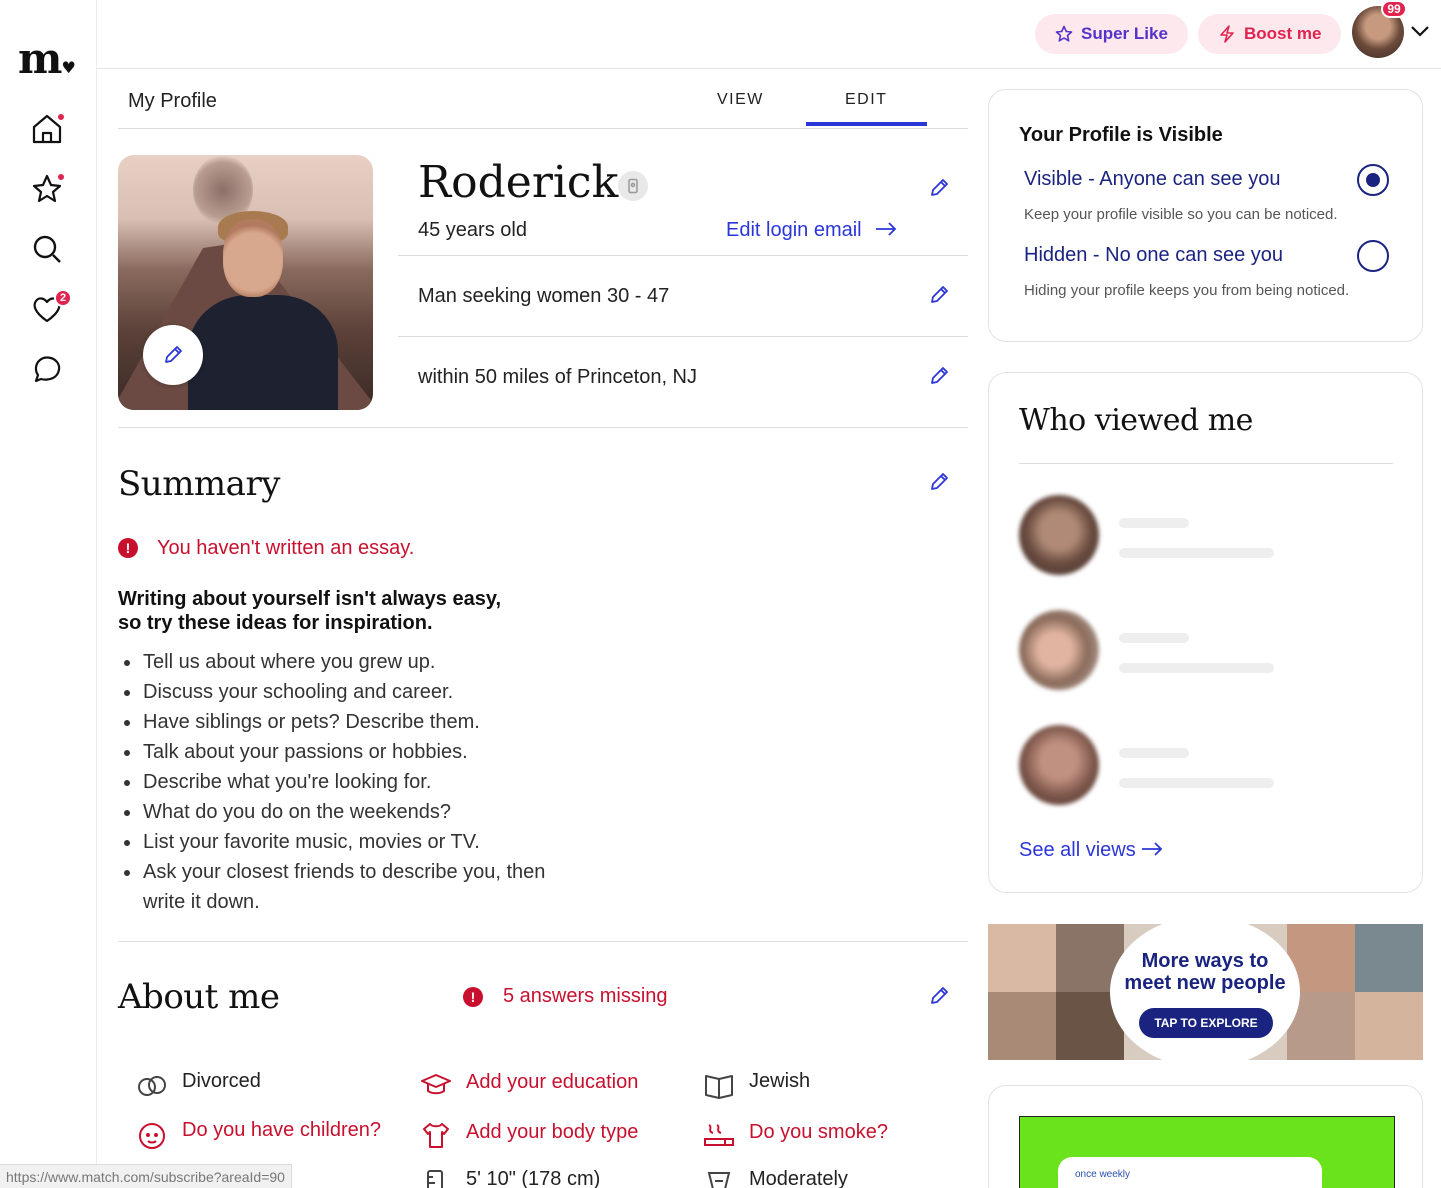 This screenshot has height=1188, width=1441. What do you see at coordinates (1103, 1174) in the screenshot?
I see `ad-small-text: once weekly` at bounding box center [1103, 1174].